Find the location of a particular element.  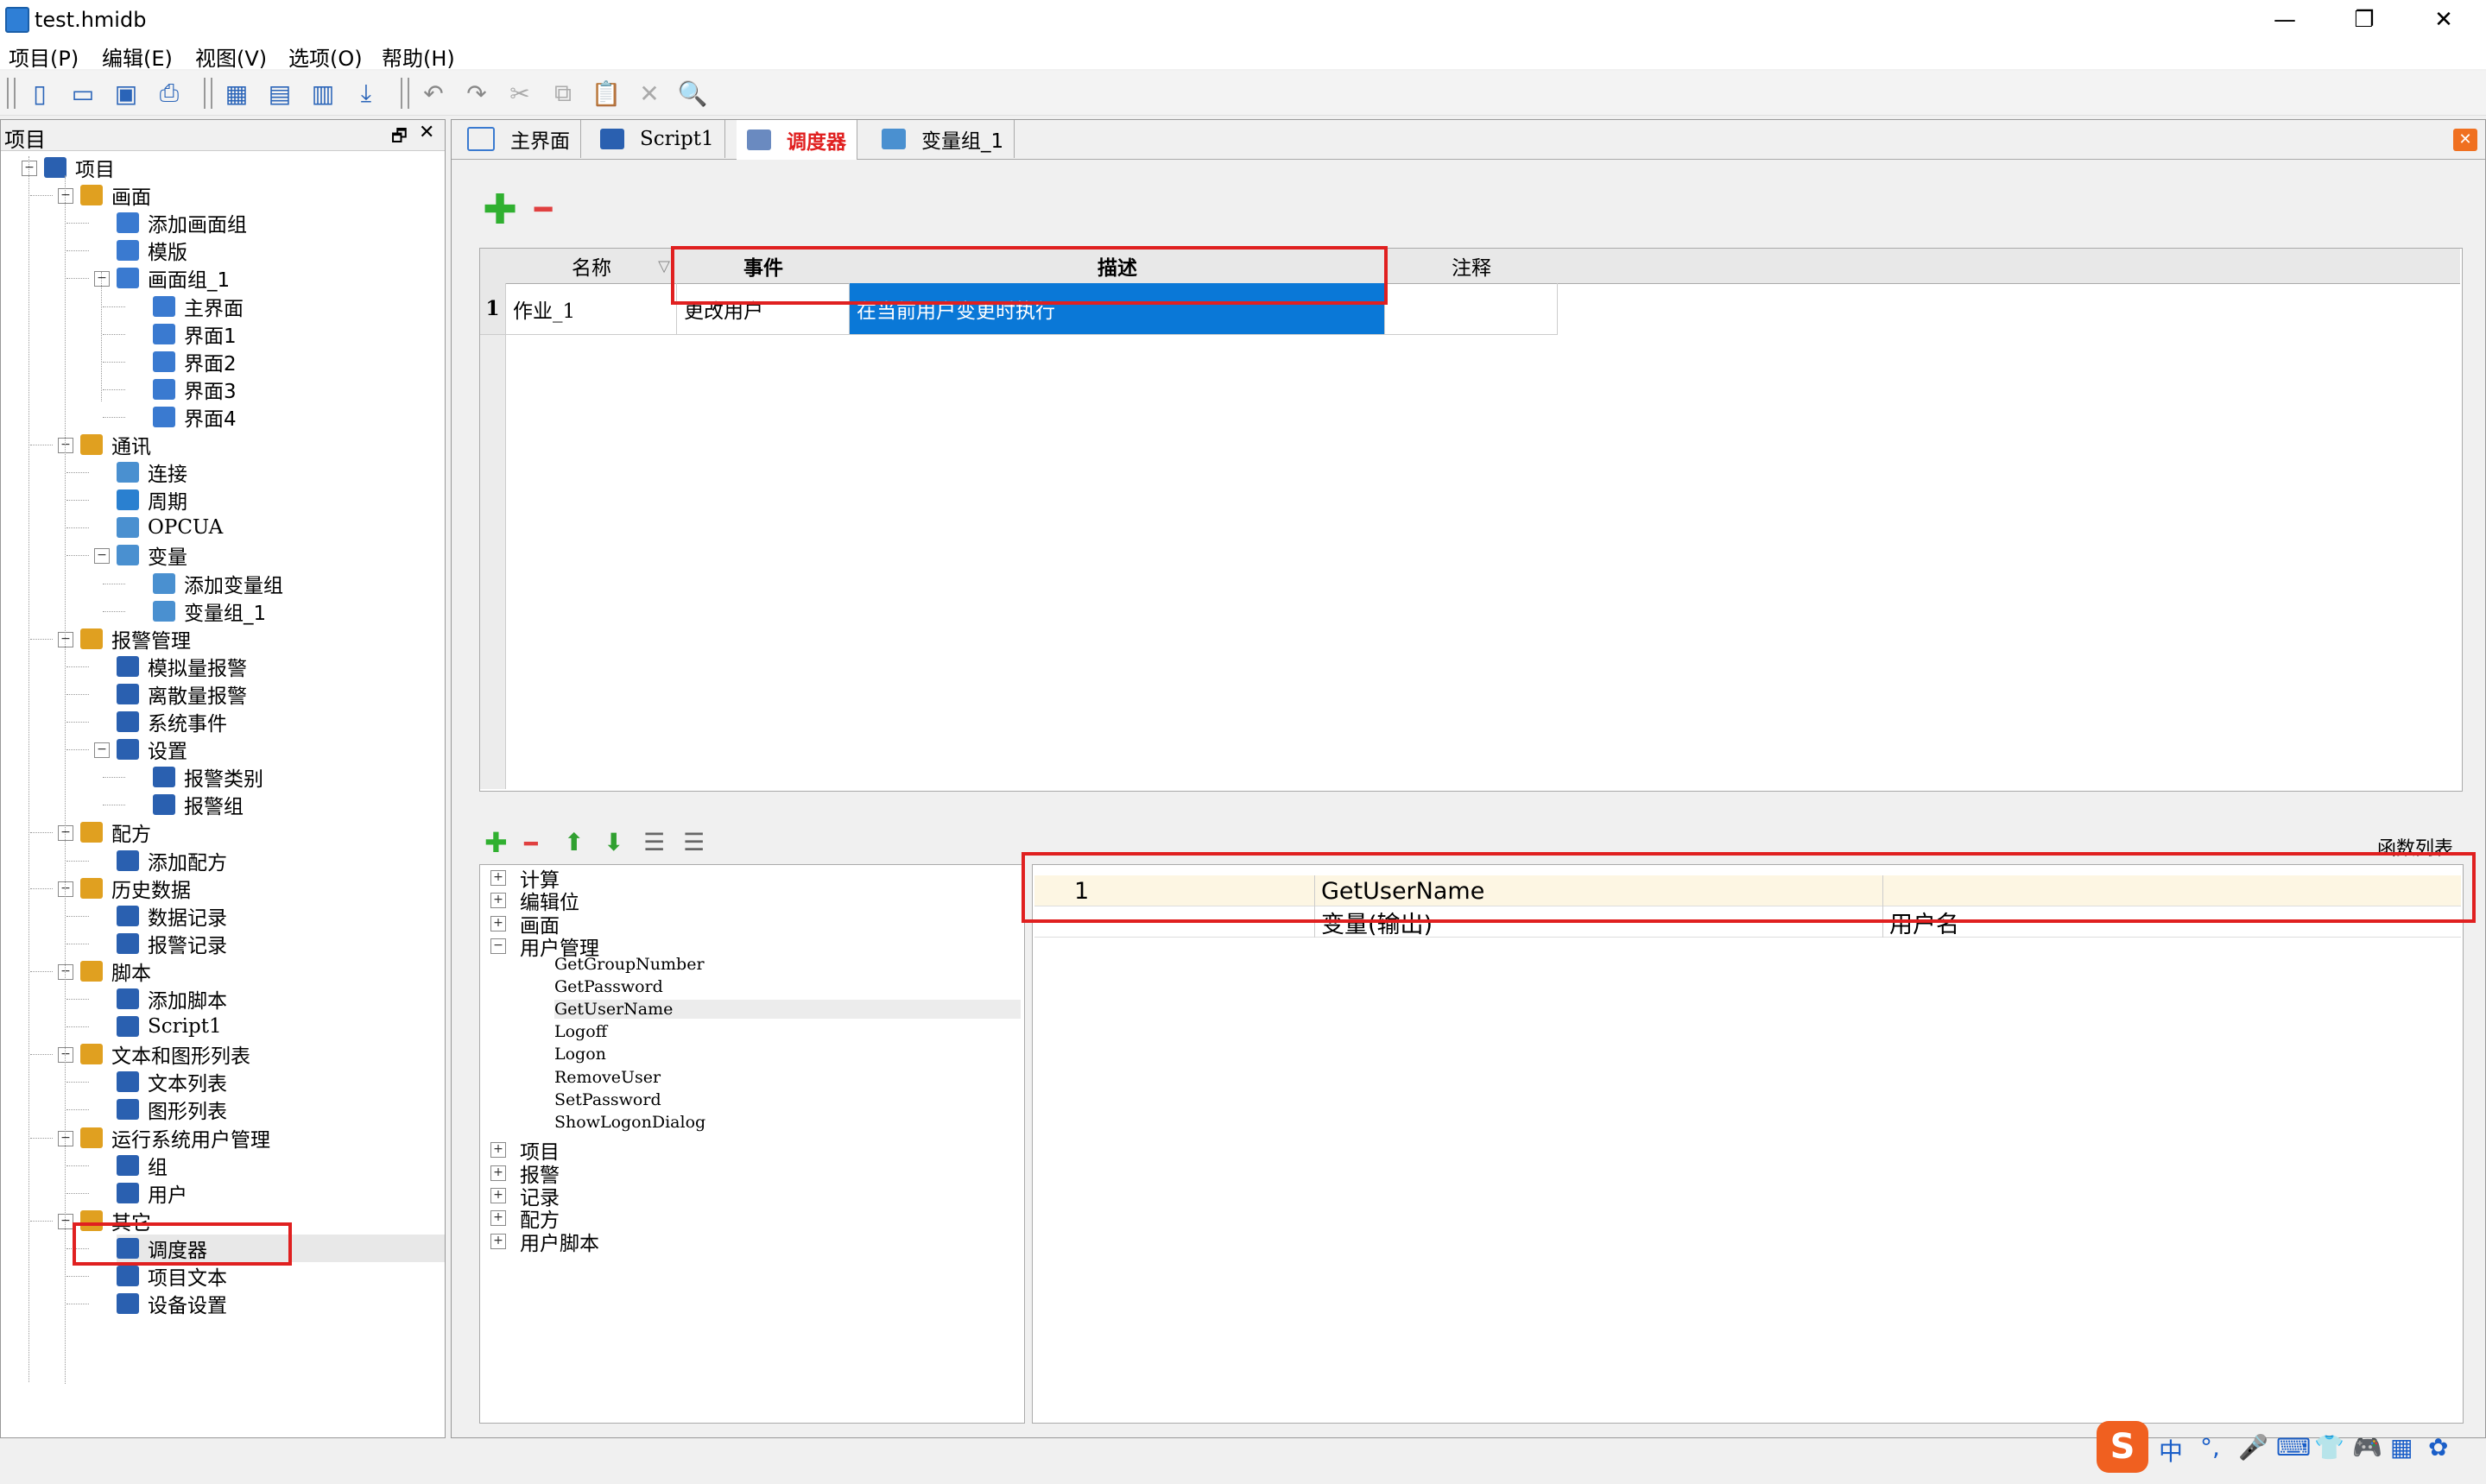

tree-item-4: 画面组_1 is located at coordinates (173, 278).